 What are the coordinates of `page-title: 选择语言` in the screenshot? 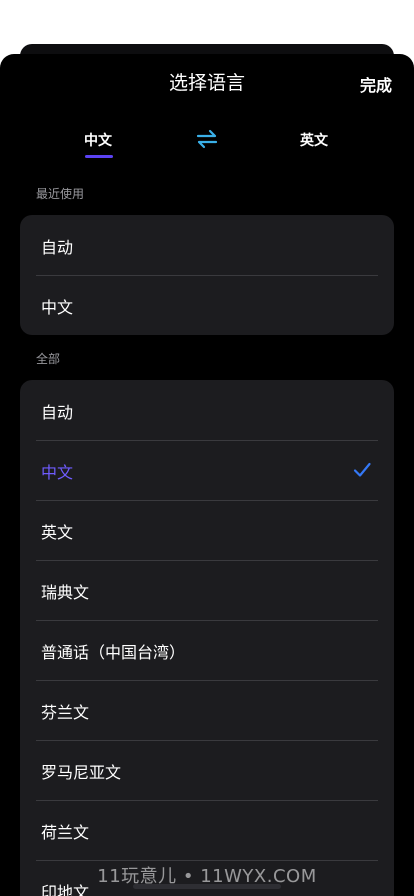 It's located at (206, 83).